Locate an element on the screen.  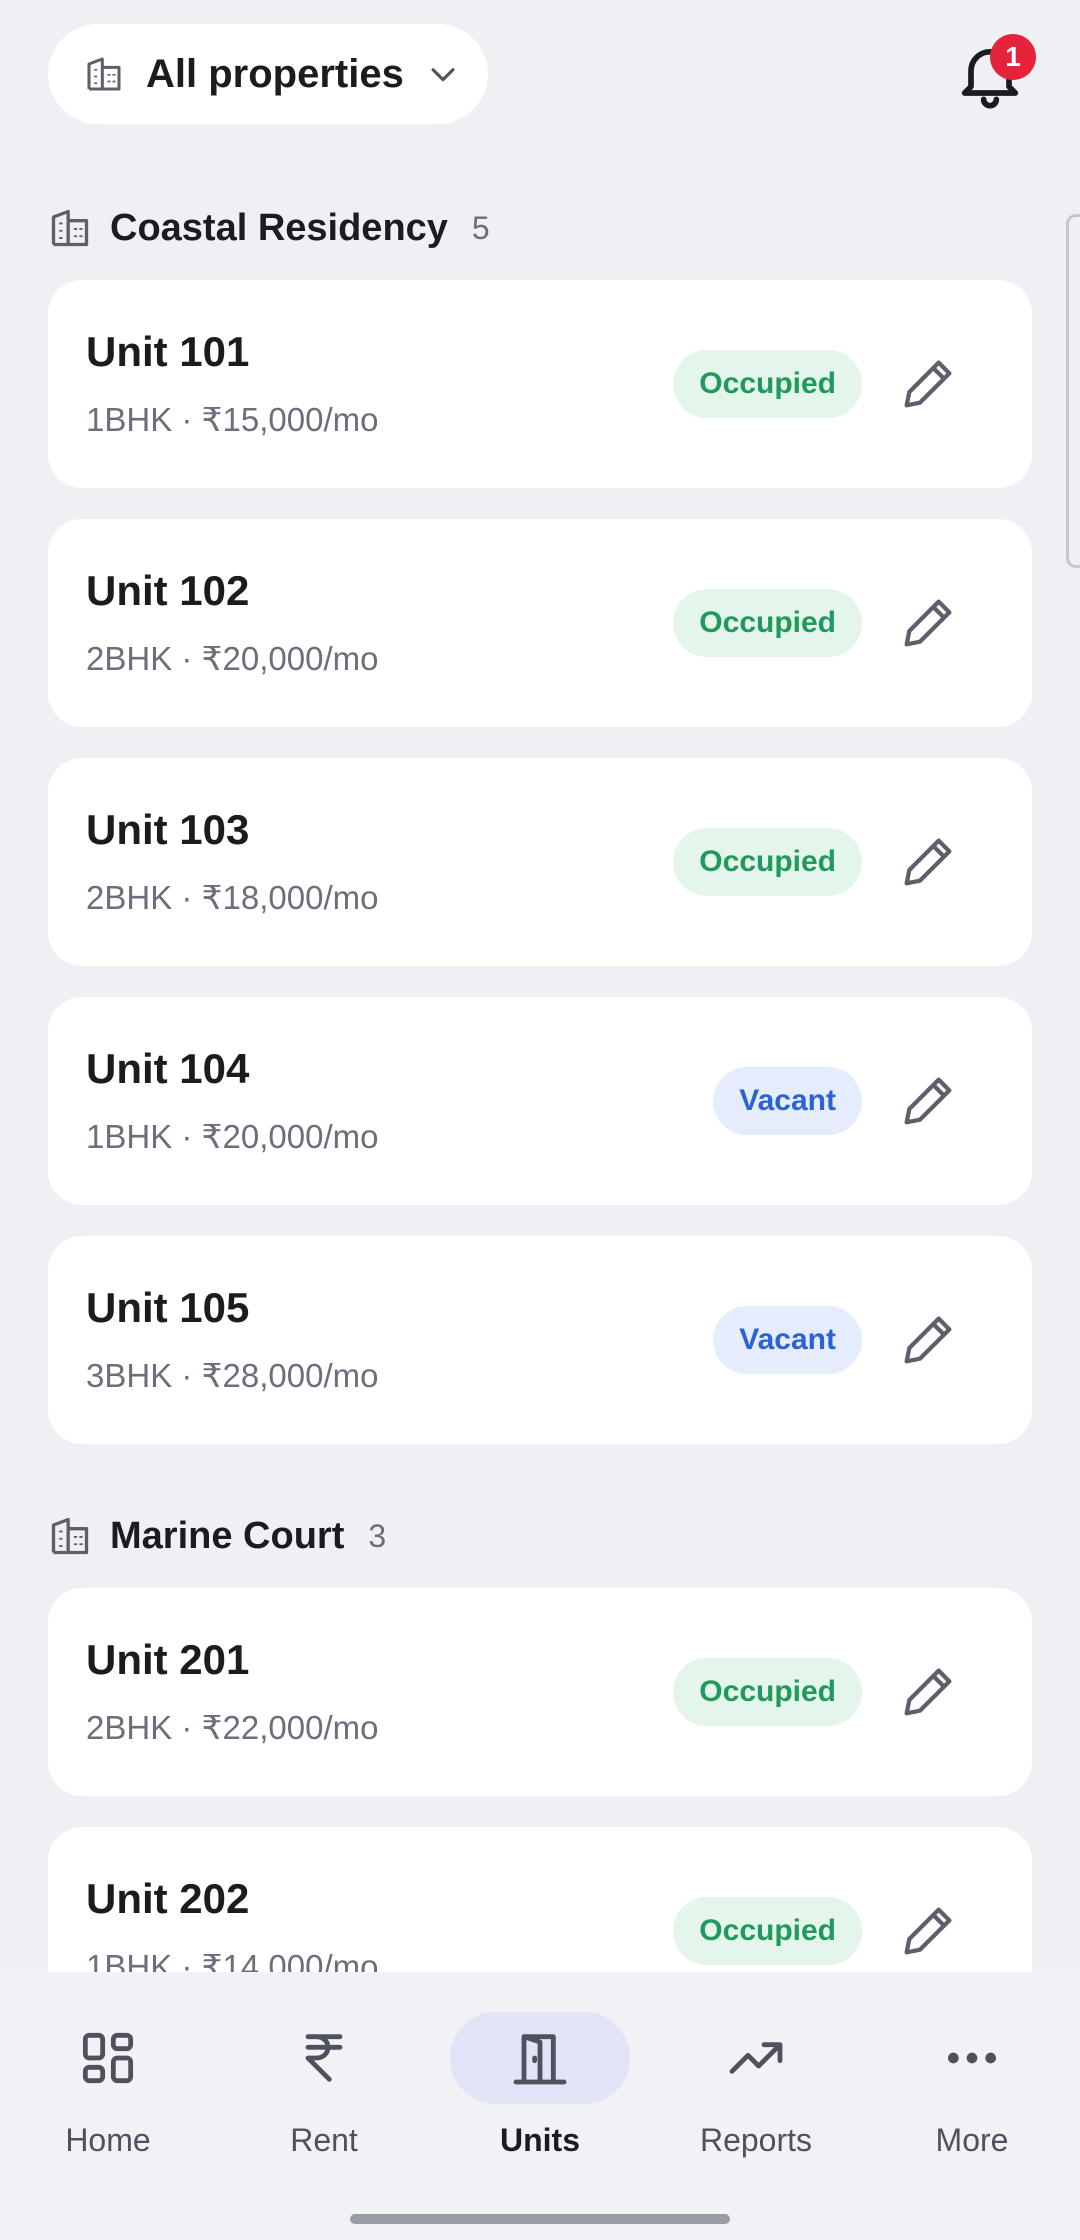
unit-card: Unit 201 2BHK · ₹22,000/mo Occupied is located at coordinates (540, 1692).